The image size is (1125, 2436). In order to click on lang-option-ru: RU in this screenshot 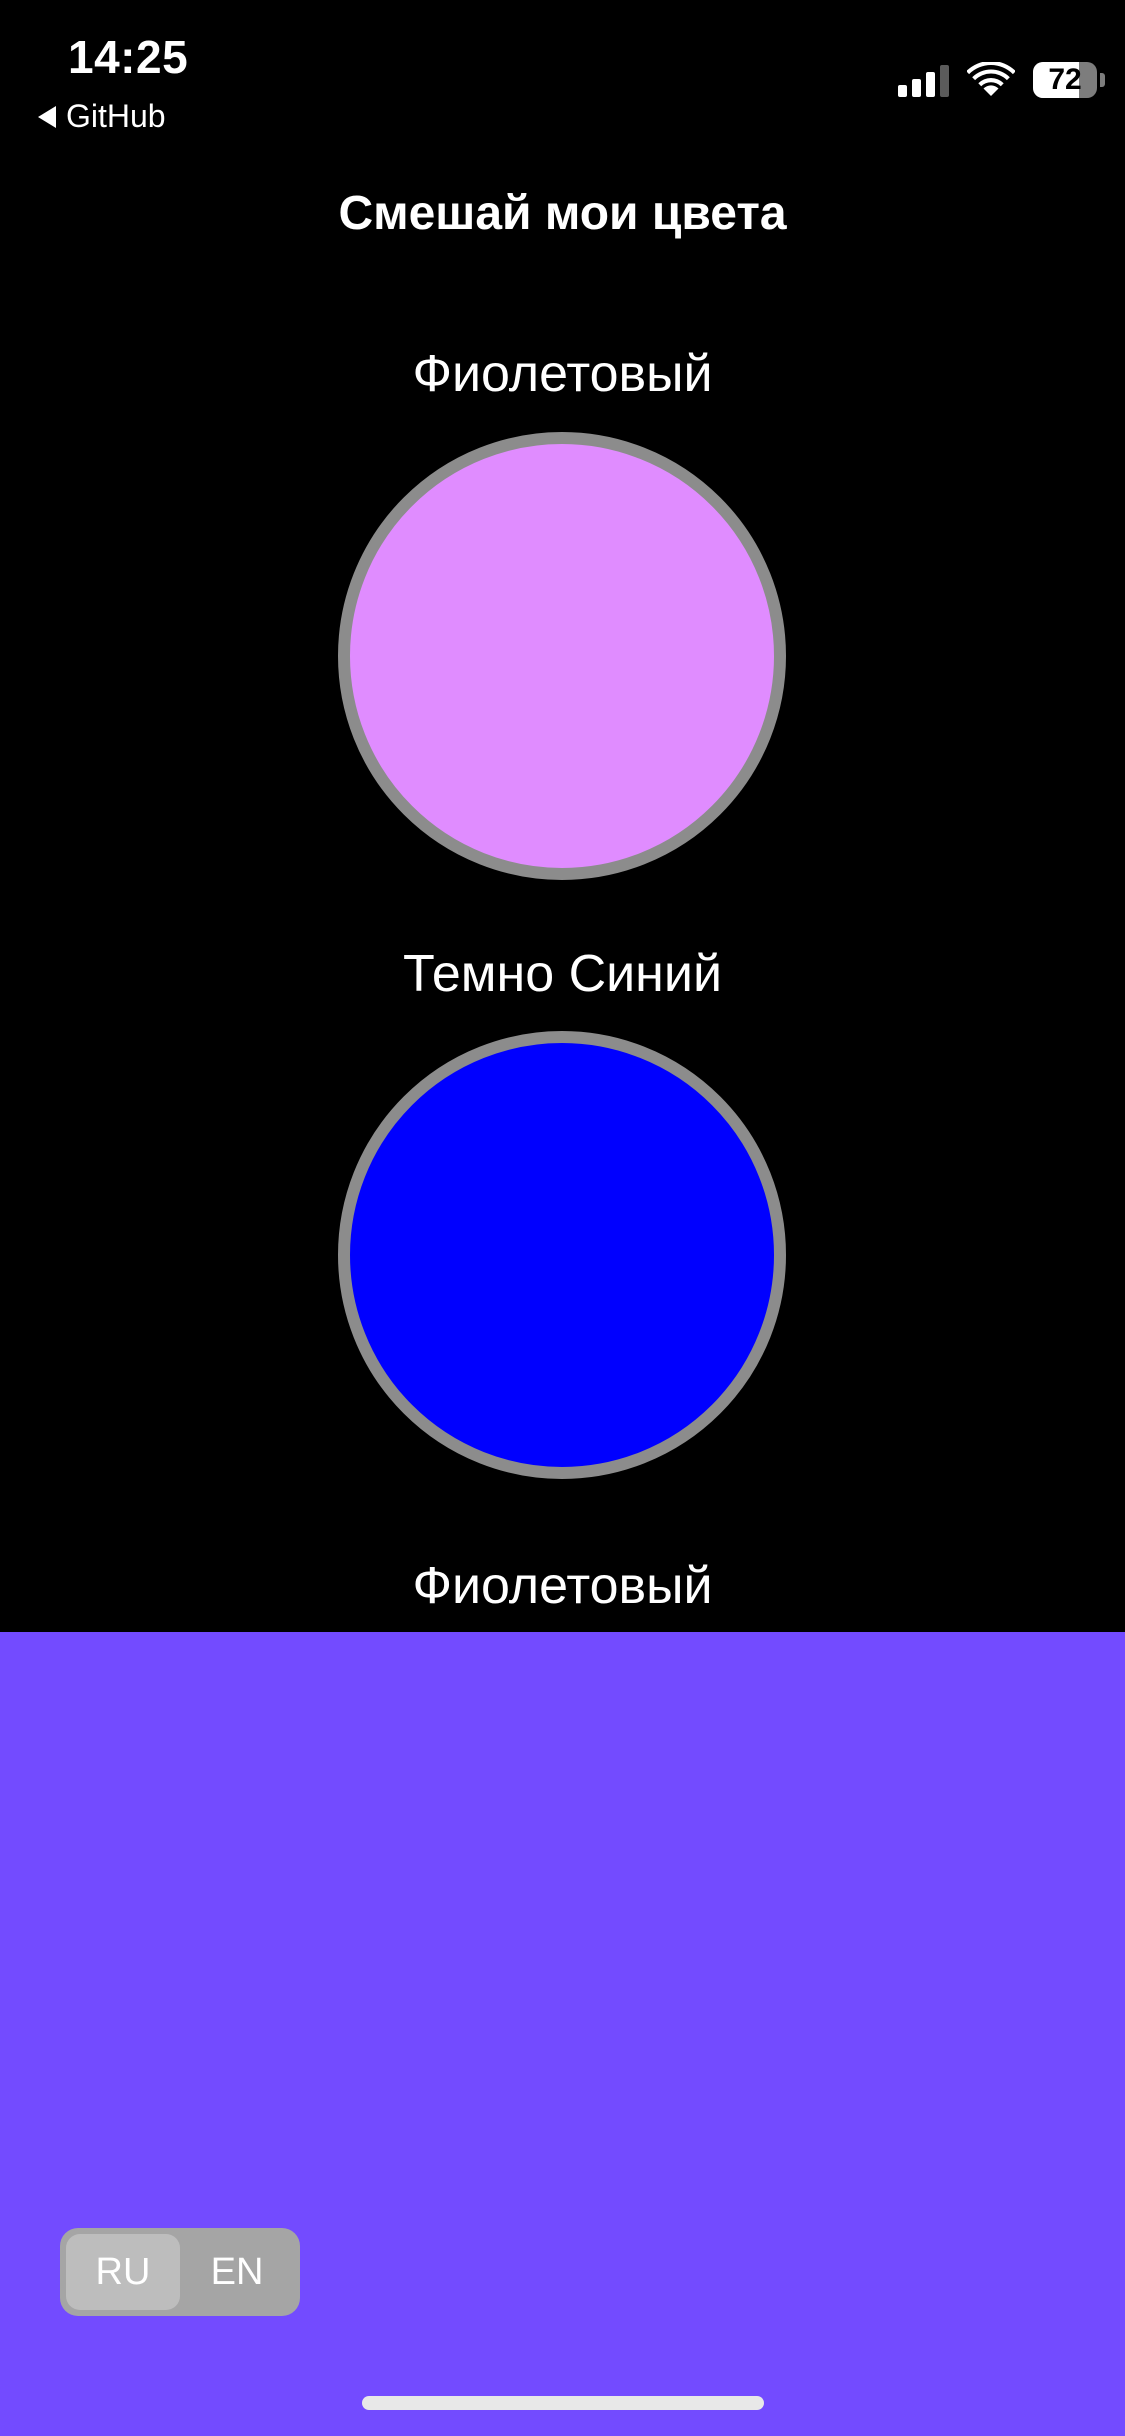, I will do `click(123, 2272)`.